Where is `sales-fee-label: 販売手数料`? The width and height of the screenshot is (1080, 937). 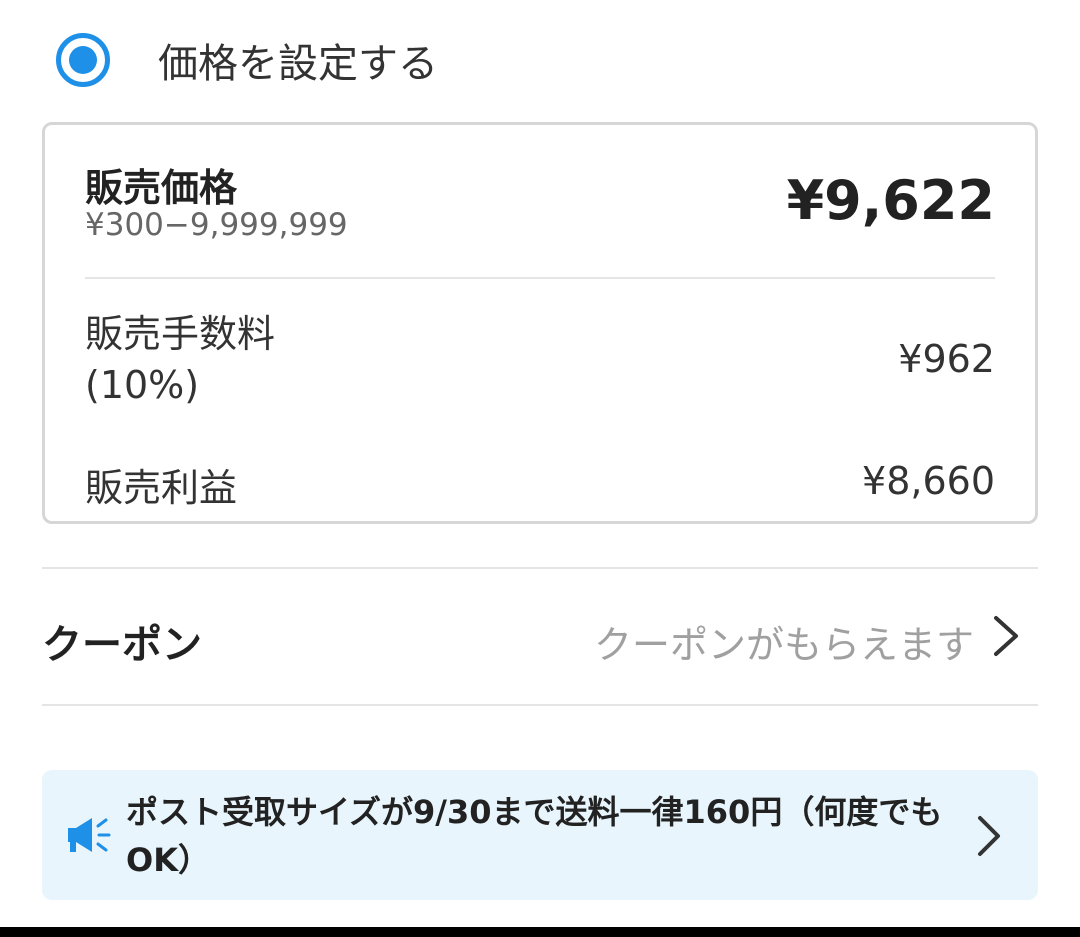
sales-fee-label: 販売手数料 is located at coordinates (180, 334).